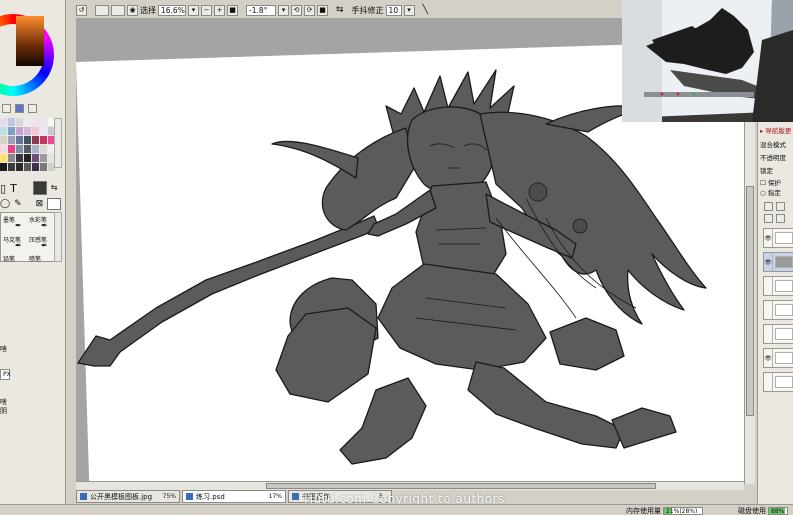 The width and height of the screenshot is (793, 515). I want to click on rotate-reset-icon: ■, so click(322, 10).